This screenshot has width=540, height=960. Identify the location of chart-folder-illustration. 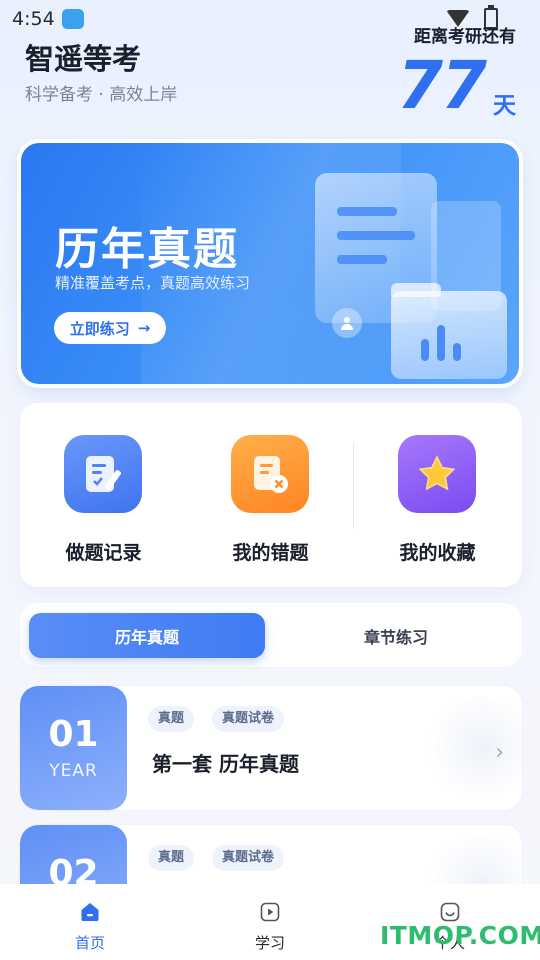
(449, 335).